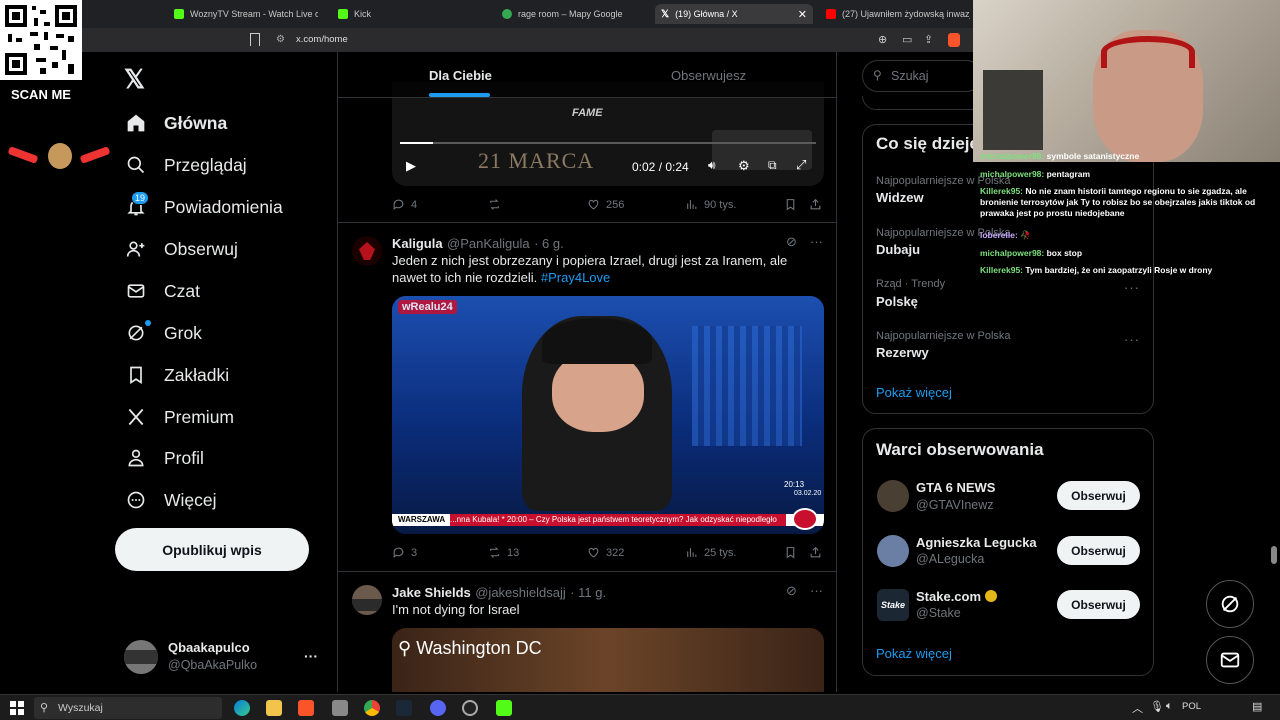  I want to click on post-time: · 6 g., so click(549, 243).